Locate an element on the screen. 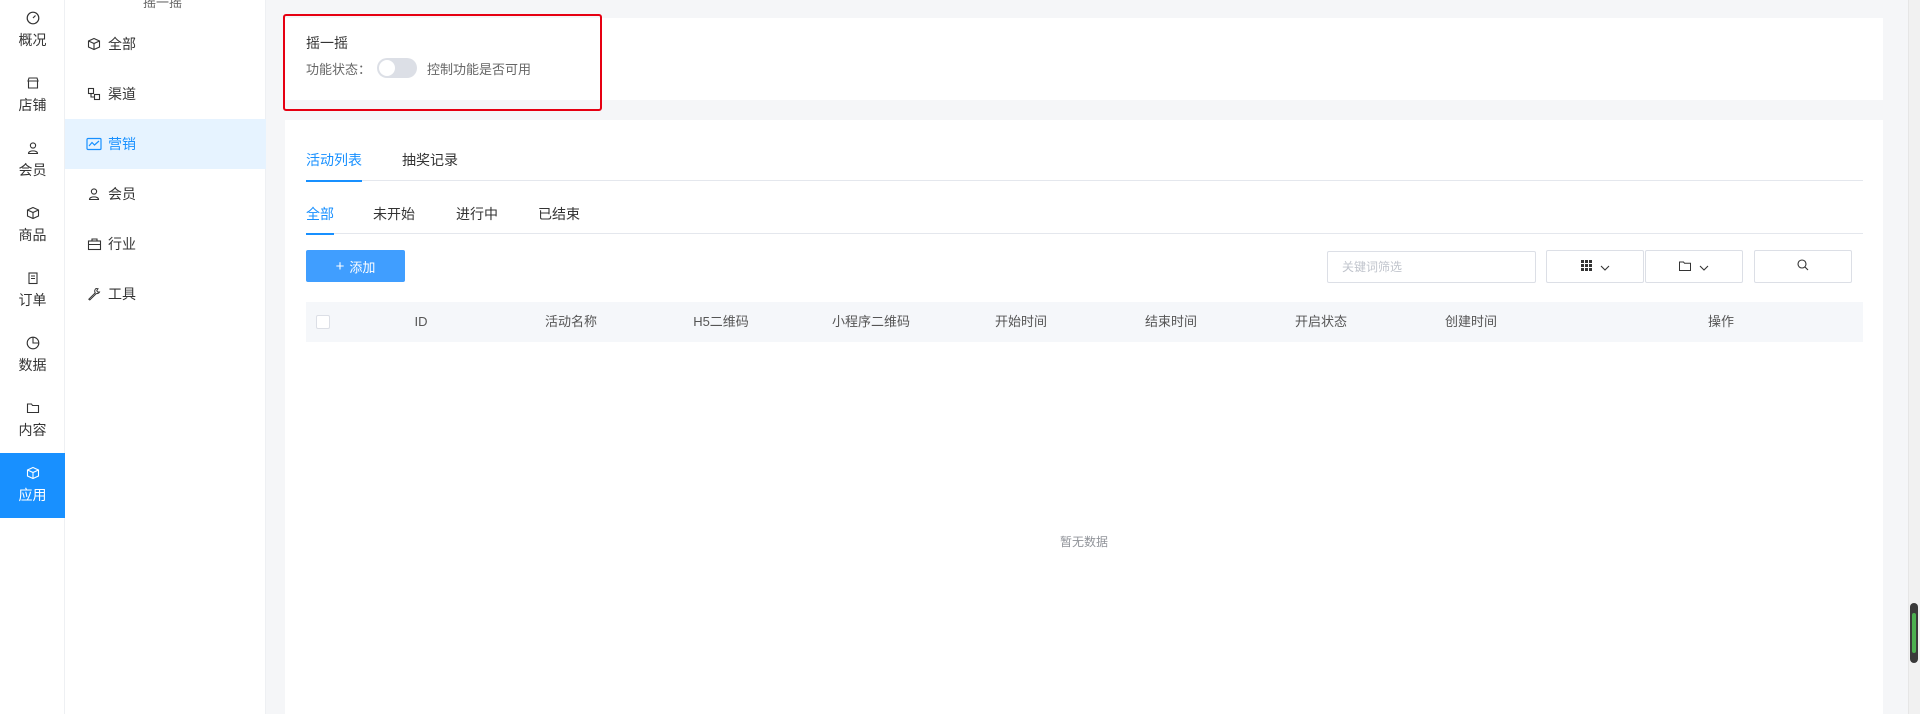  rail-item-data: 数据 is located at coordinates (32, 355).